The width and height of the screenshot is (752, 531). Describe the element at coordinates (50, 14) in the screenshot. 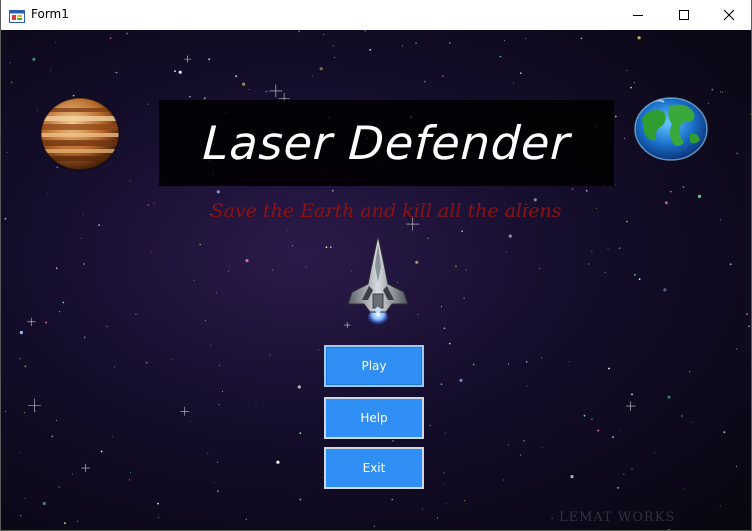

I see `window-title: Form1` at that location.